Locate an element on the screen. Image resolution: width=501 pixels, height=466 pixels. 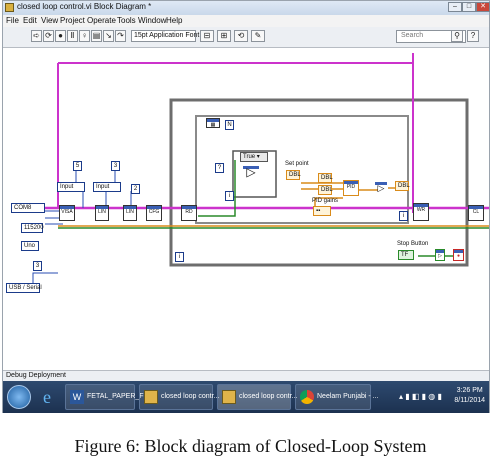
case-selector: True ▾ is located at coordinates (254, 157).